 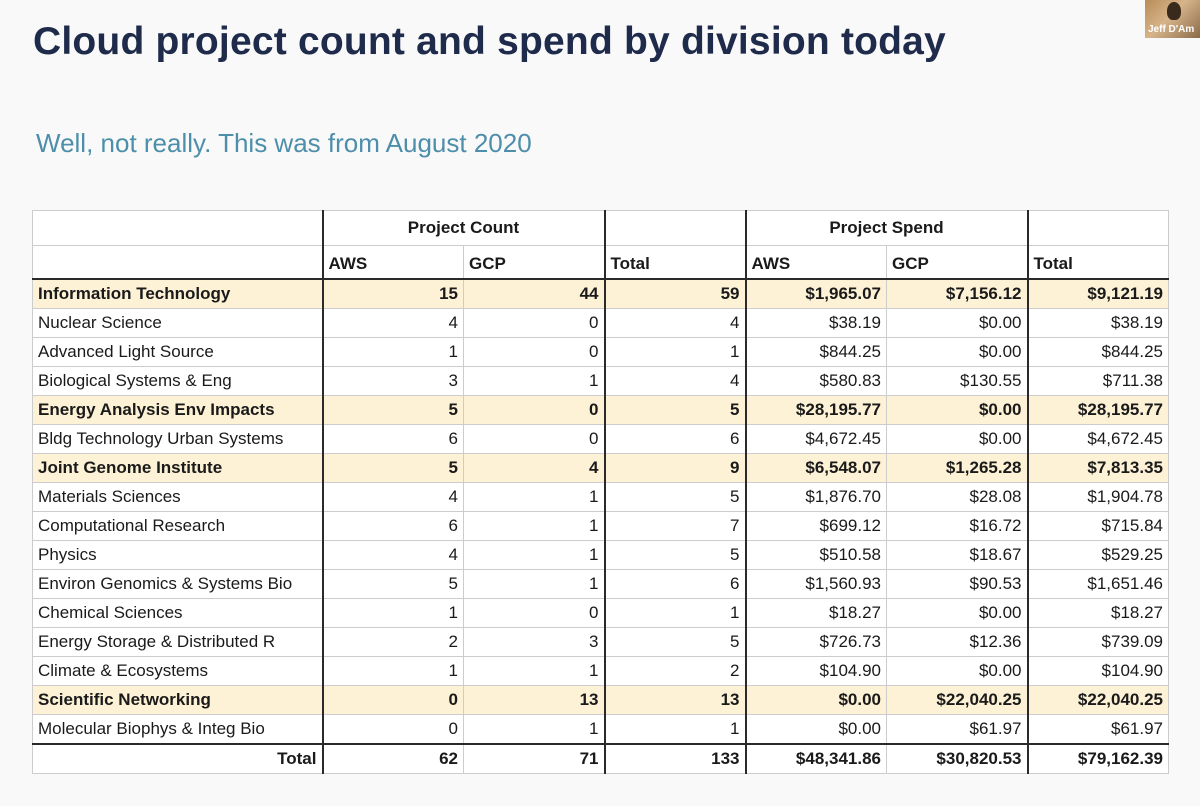 I want to click on aws-spend-cell: $510.58, so click(x=815, y=555).